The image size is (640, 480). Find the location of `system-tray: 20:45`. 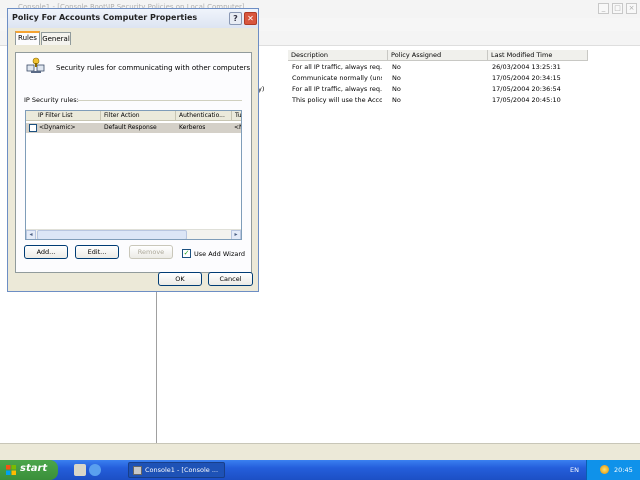

system-tray: 20:45 is located at coordinates (613, 470).